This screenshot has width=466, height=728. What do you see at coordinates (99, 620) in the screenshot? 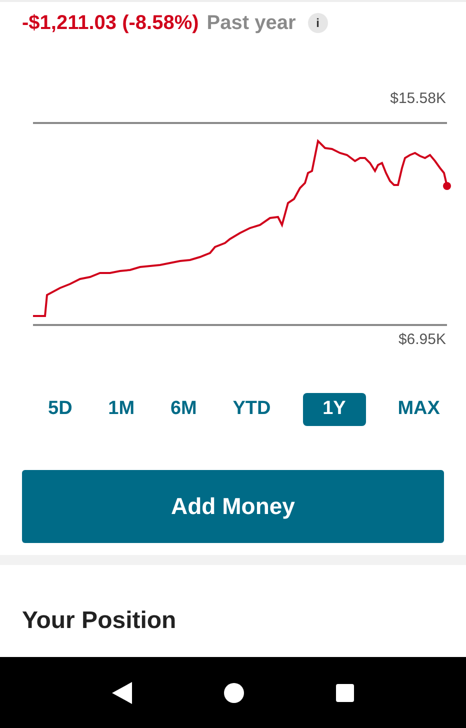
I see `section-title: Your Position` at bounding box center [99, 620].